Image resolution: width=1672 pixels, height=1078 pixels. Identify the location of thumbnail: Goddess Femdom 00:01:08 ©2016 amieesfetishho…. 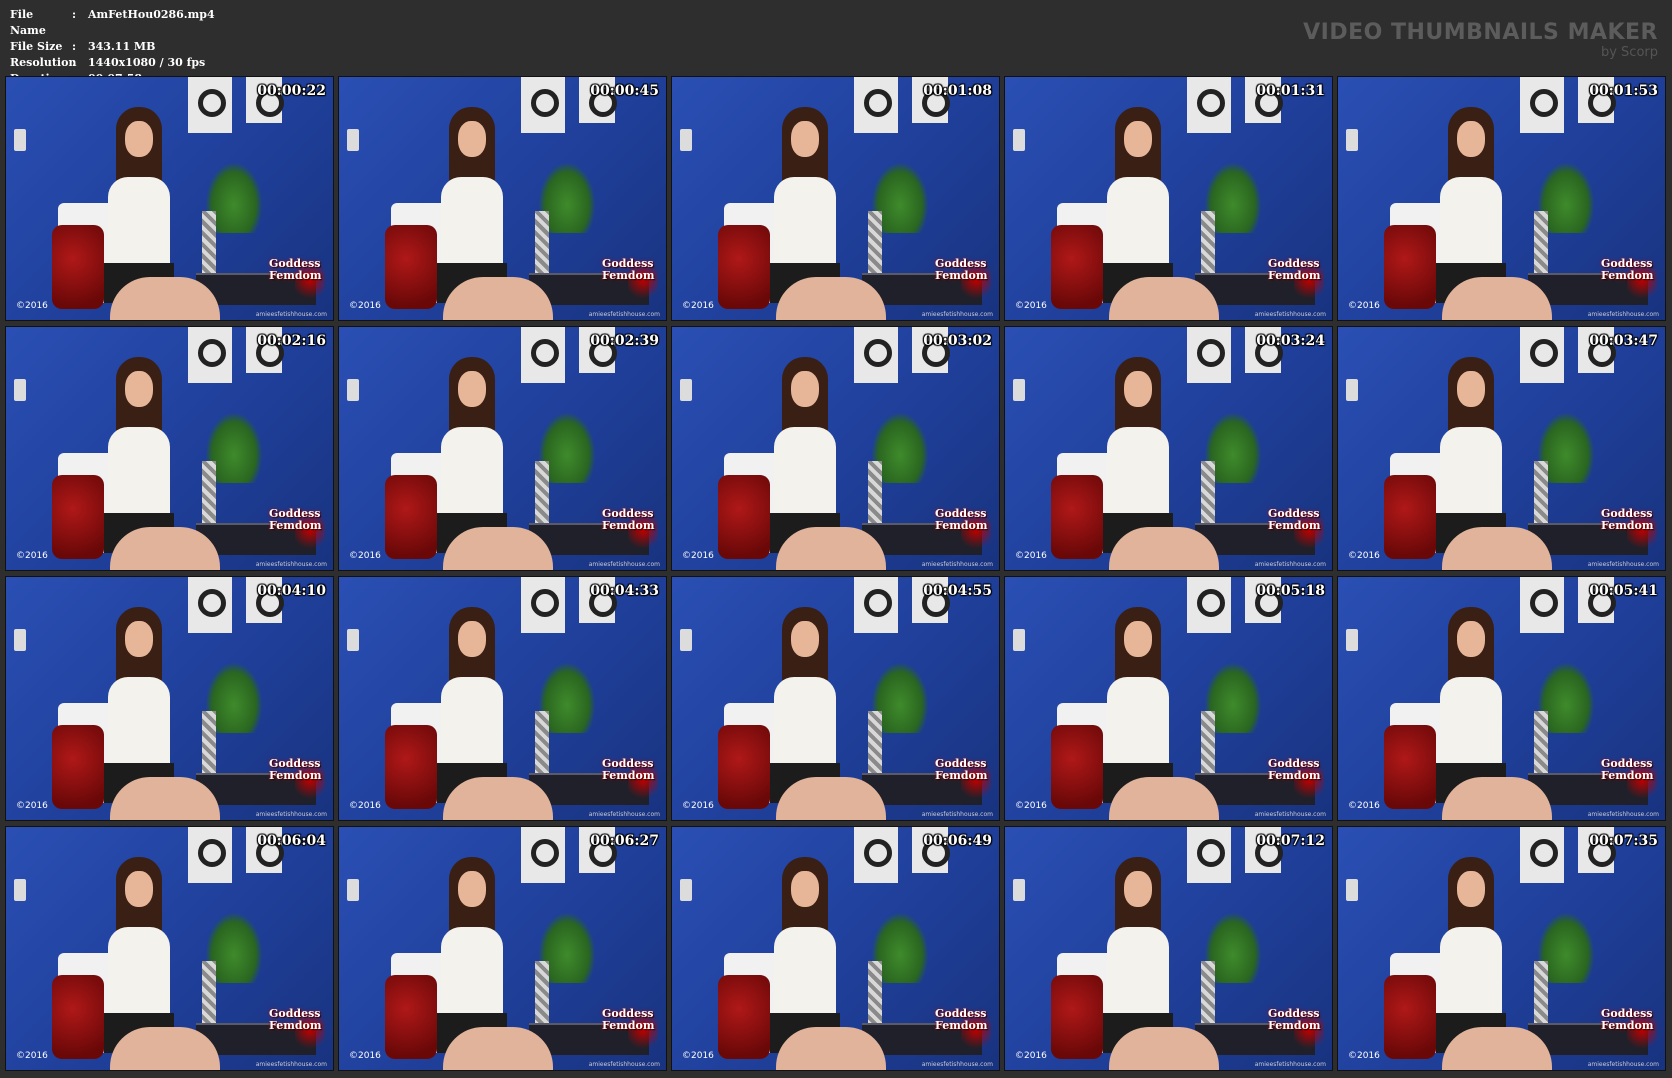
(835, 198).